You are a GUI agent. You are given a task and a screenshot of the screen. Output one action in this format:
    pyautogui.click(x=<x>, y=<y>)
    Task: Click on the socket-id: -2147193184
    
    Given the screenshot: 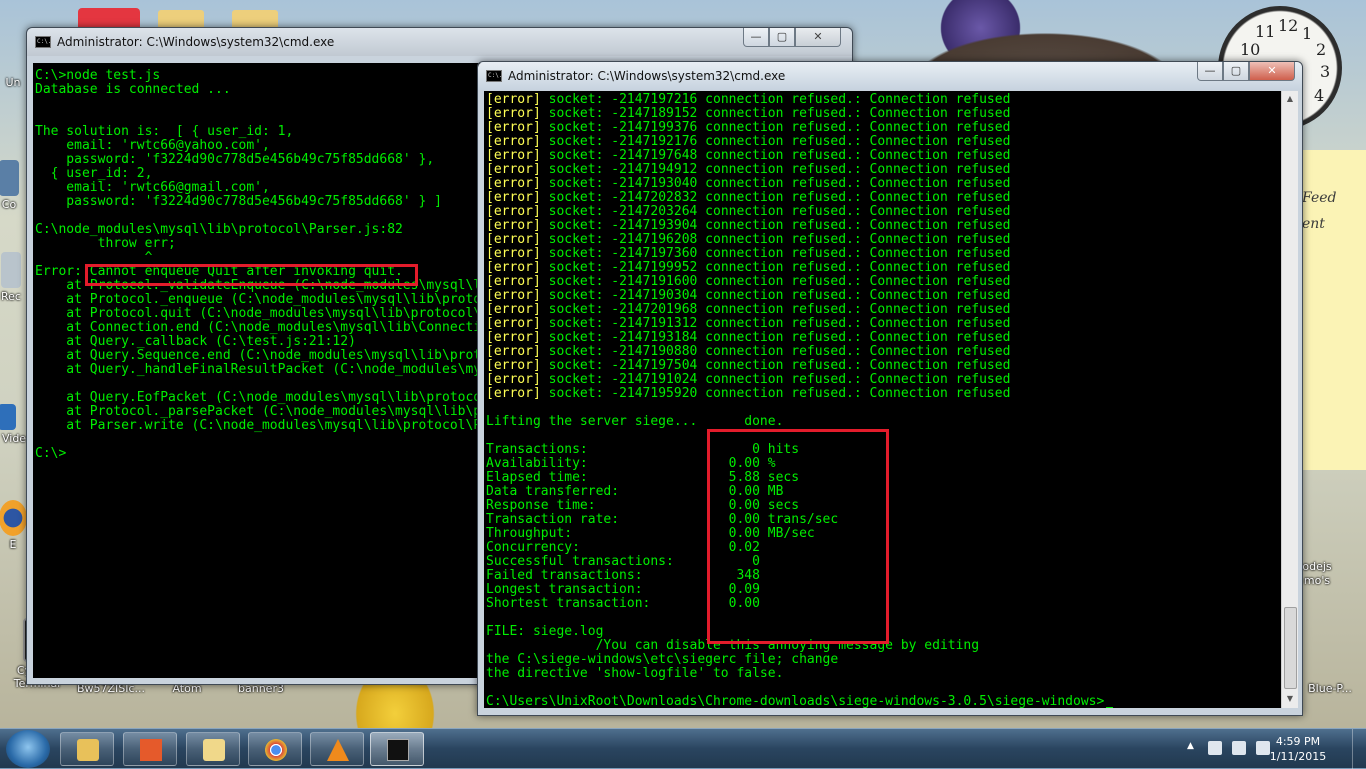 What is the action you would take?
    pyautogui.click(x=654, y=337)
    